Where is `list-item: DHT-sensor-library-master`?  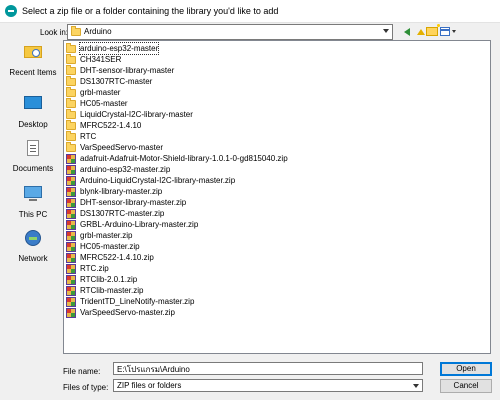
list-item: DHT-sensor-library-master is located at coordinates (120, 70).